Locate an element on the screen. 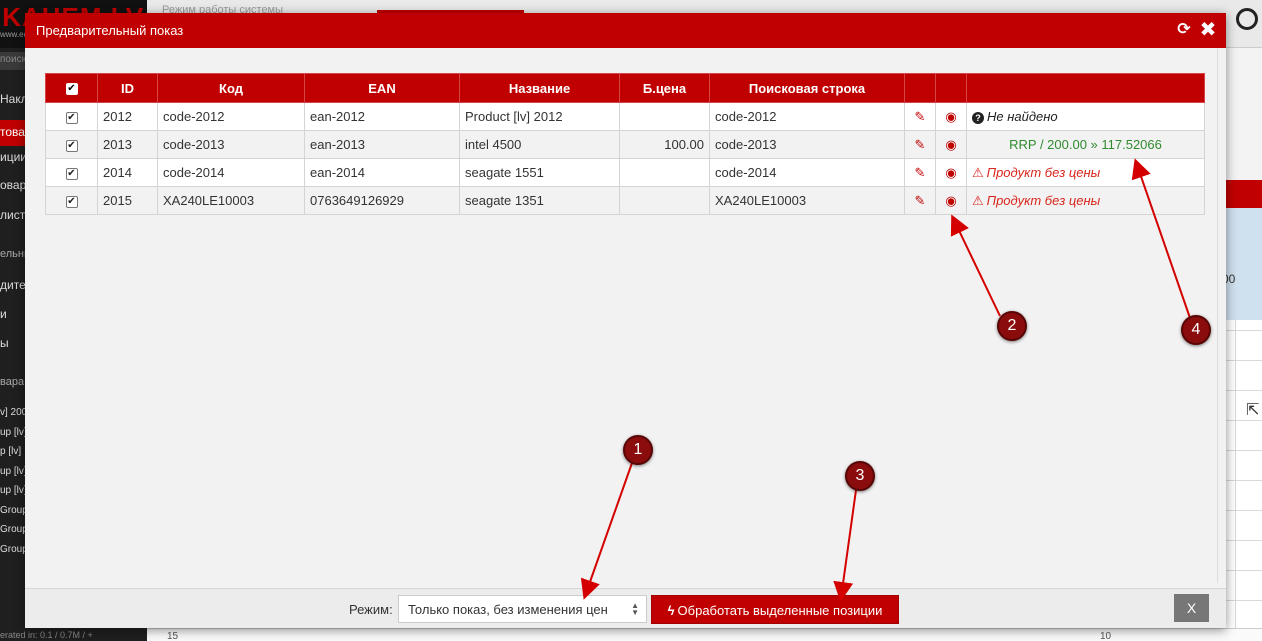 The height and width of the screenshot is (641, 1262). status-text: RRP / 200.00 » 117.52066 is located at coordinates (1085, 144).